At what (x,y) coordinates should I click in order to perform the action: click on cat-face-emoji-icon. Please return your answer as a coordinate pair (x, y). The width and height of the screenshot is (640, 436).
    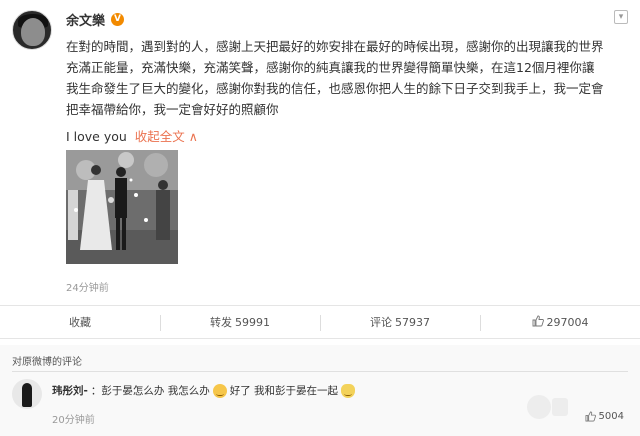
    Looking at the image, I should click on (348, 390).